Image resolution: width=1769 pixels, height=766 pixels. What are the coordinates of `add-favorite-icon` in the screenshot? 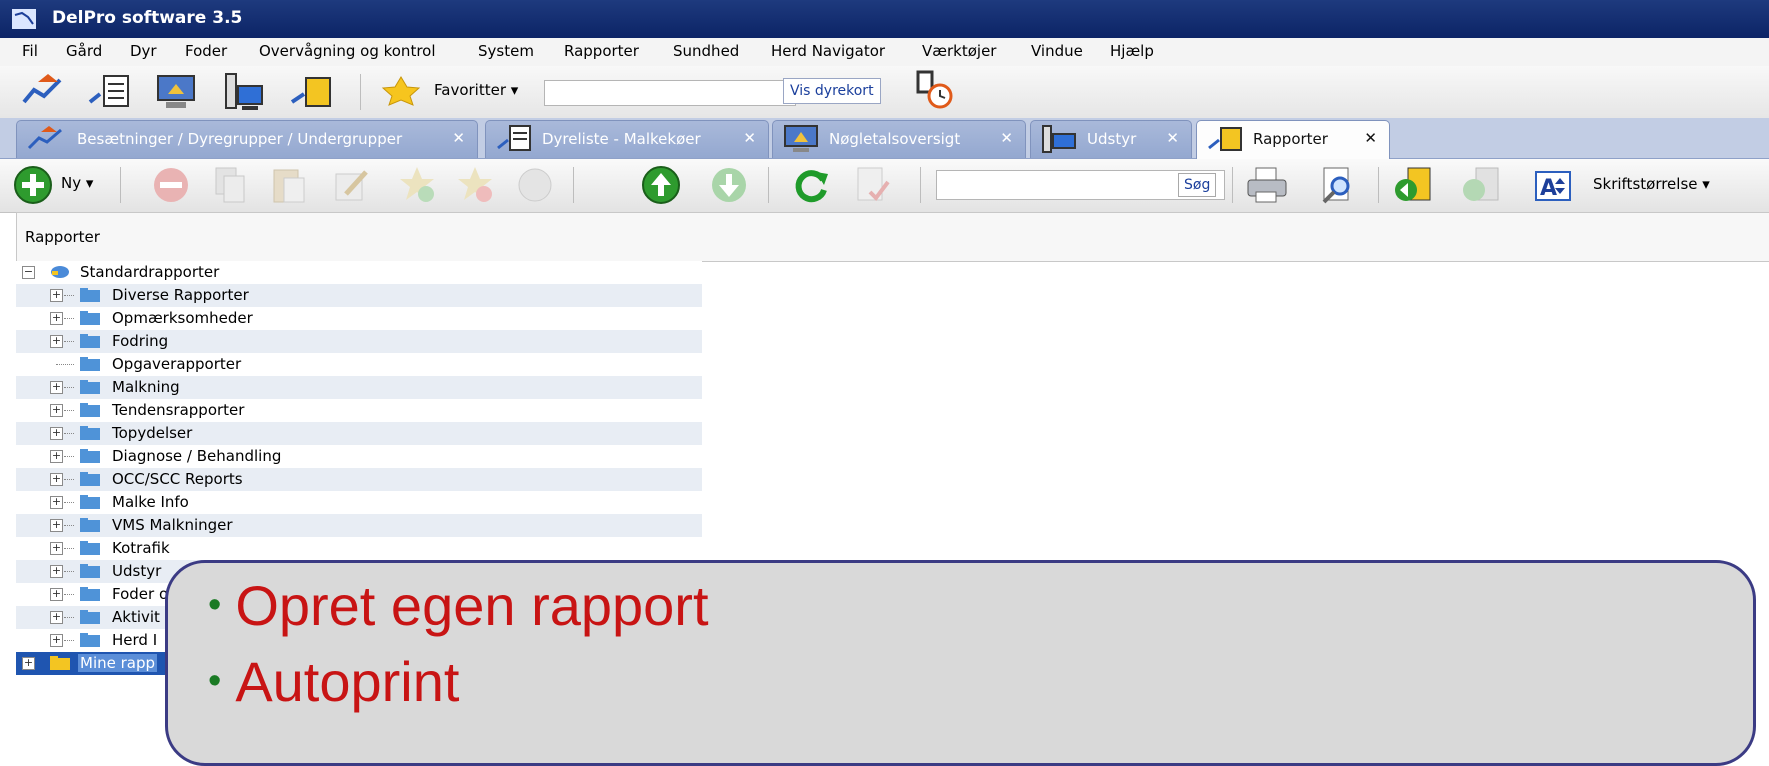 It's located at (417, 185).